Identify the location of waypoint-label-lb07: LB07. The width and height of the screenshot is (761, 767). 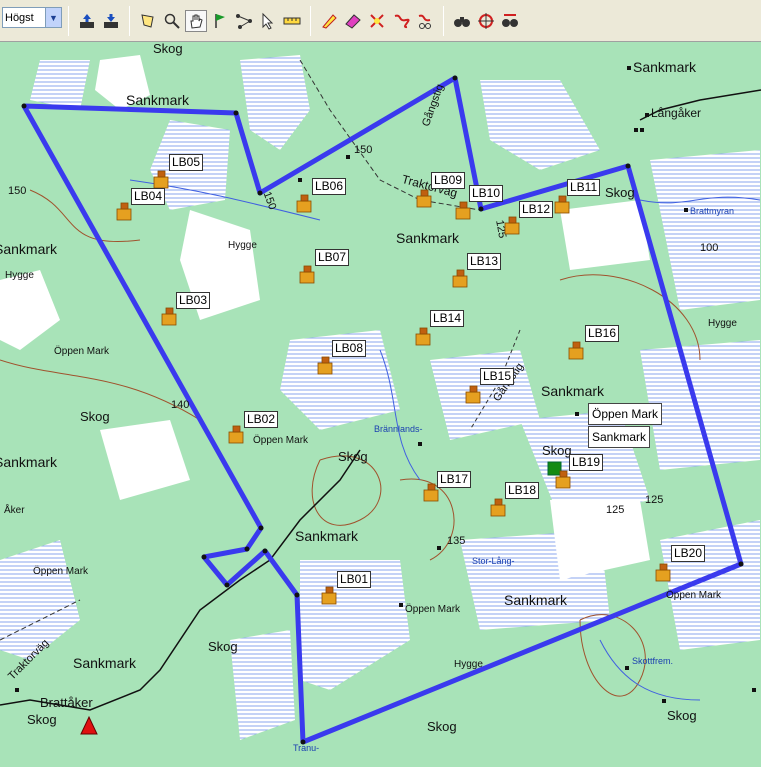
(332, 257).